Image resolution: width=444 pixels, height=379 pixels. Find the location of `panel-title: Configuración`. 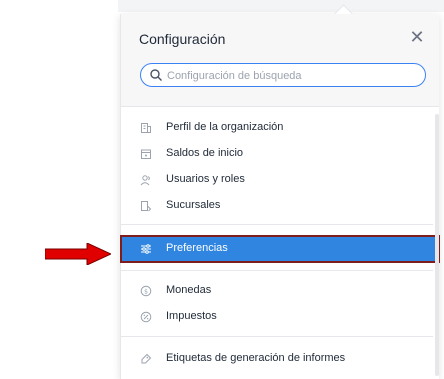

panel-title: Configuración is located at coordinates (182, 39).